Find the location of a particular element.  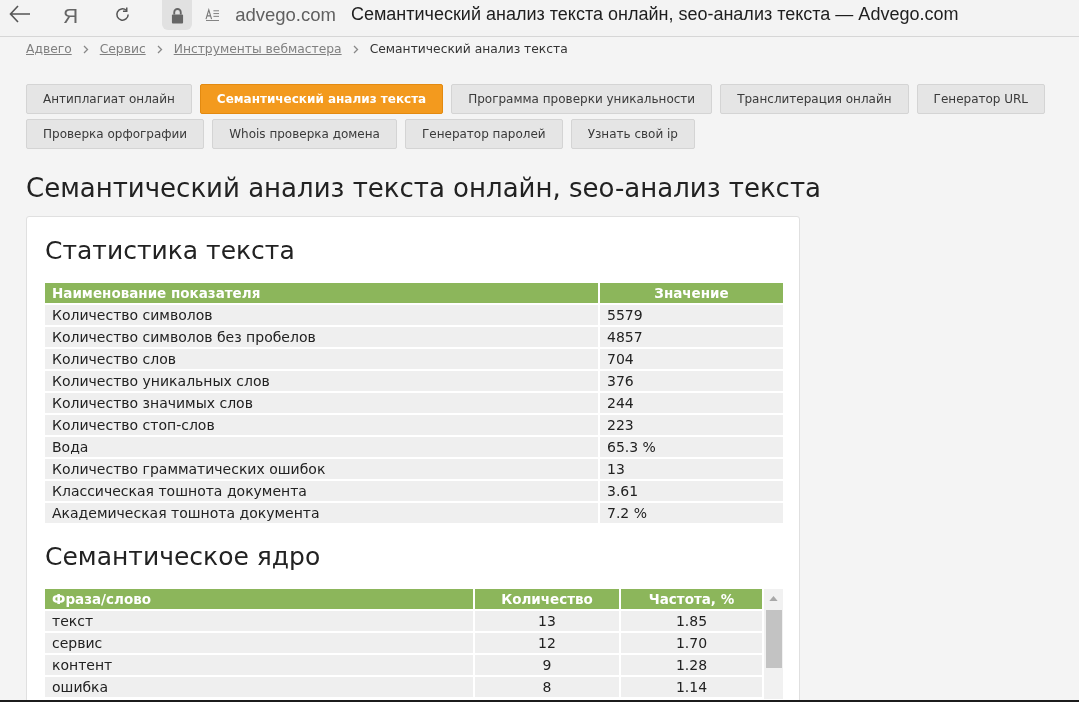

table-cell: Классическая тошнота документа is located at coordinates (179, 491).